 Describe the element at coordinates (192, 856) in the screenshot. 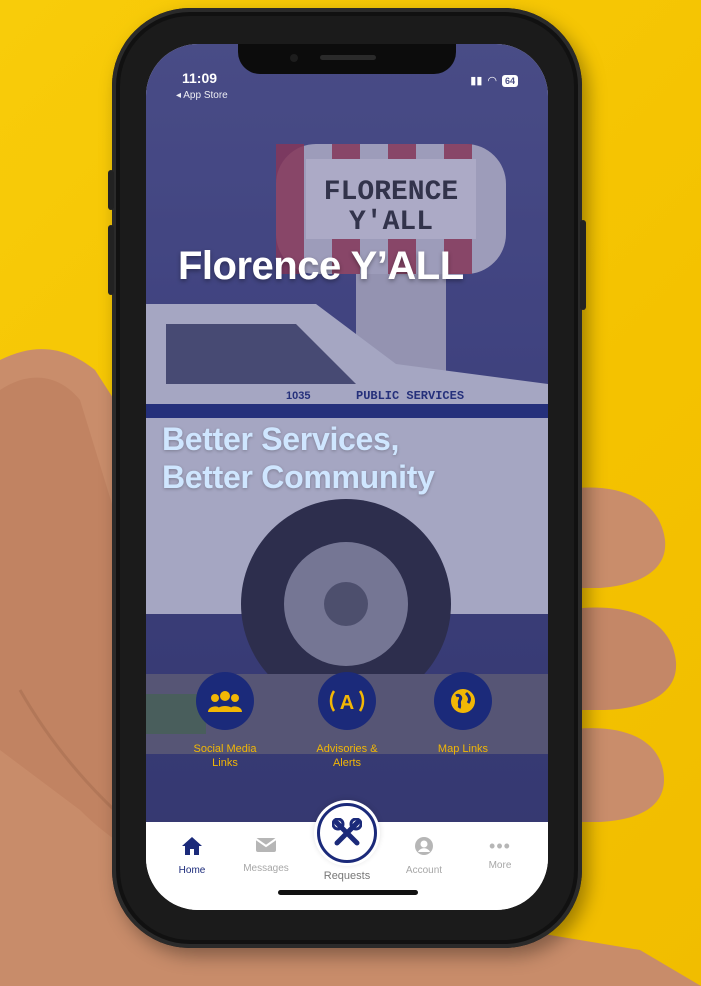

I see `tab-home: Home` at that location.